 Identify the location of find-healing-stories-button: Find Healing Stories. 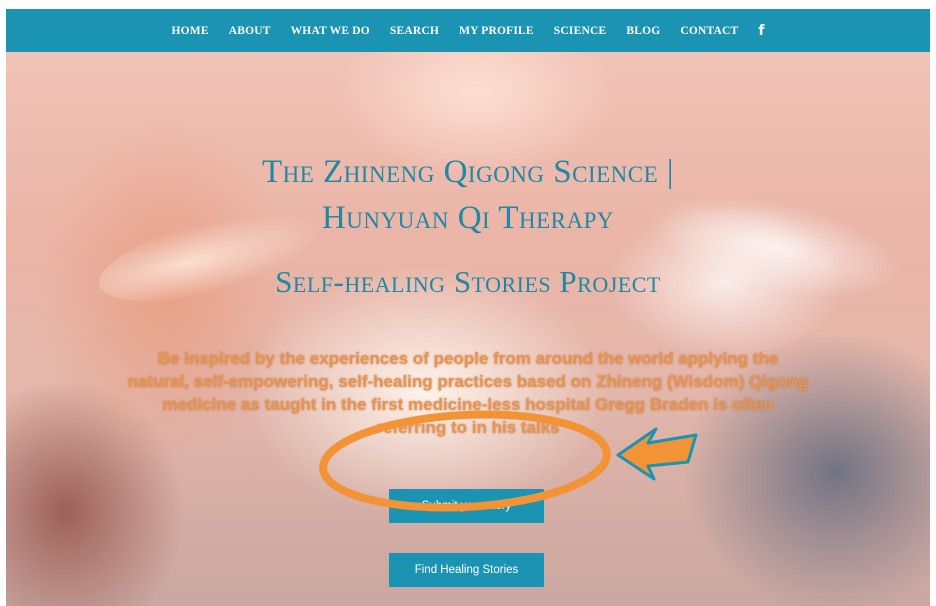
(466, 570).